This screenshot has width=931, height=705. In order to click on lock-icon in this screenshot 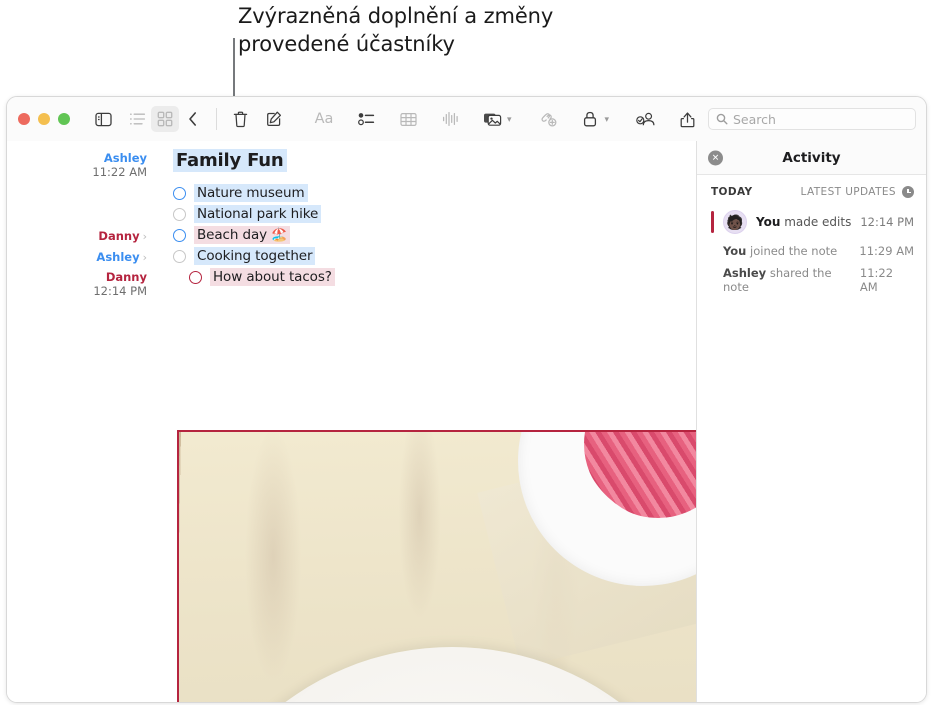, I will do `click(590, 119)`.